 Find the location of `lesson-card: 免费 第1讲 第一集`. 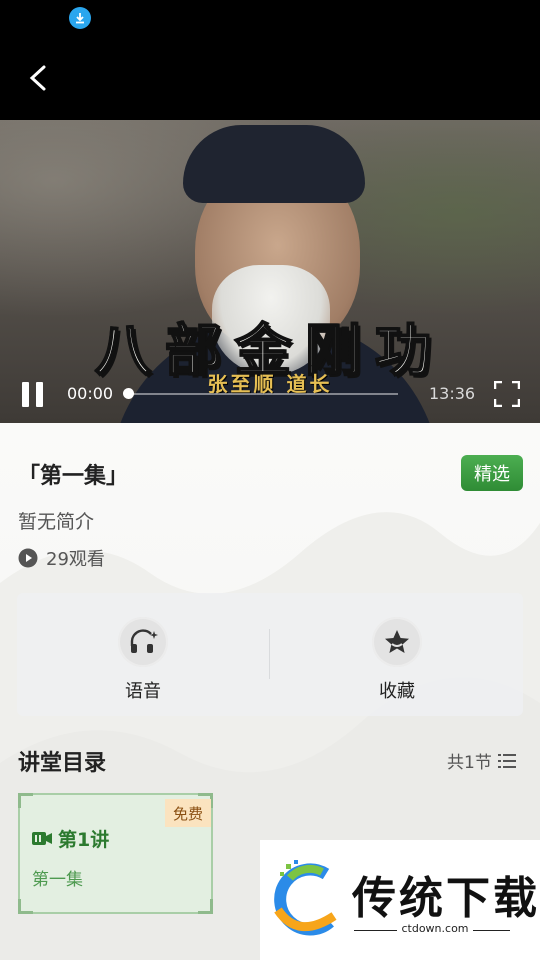

lesson-card: 免费 第1讲 第一集 is located at coordinates (115, 853).